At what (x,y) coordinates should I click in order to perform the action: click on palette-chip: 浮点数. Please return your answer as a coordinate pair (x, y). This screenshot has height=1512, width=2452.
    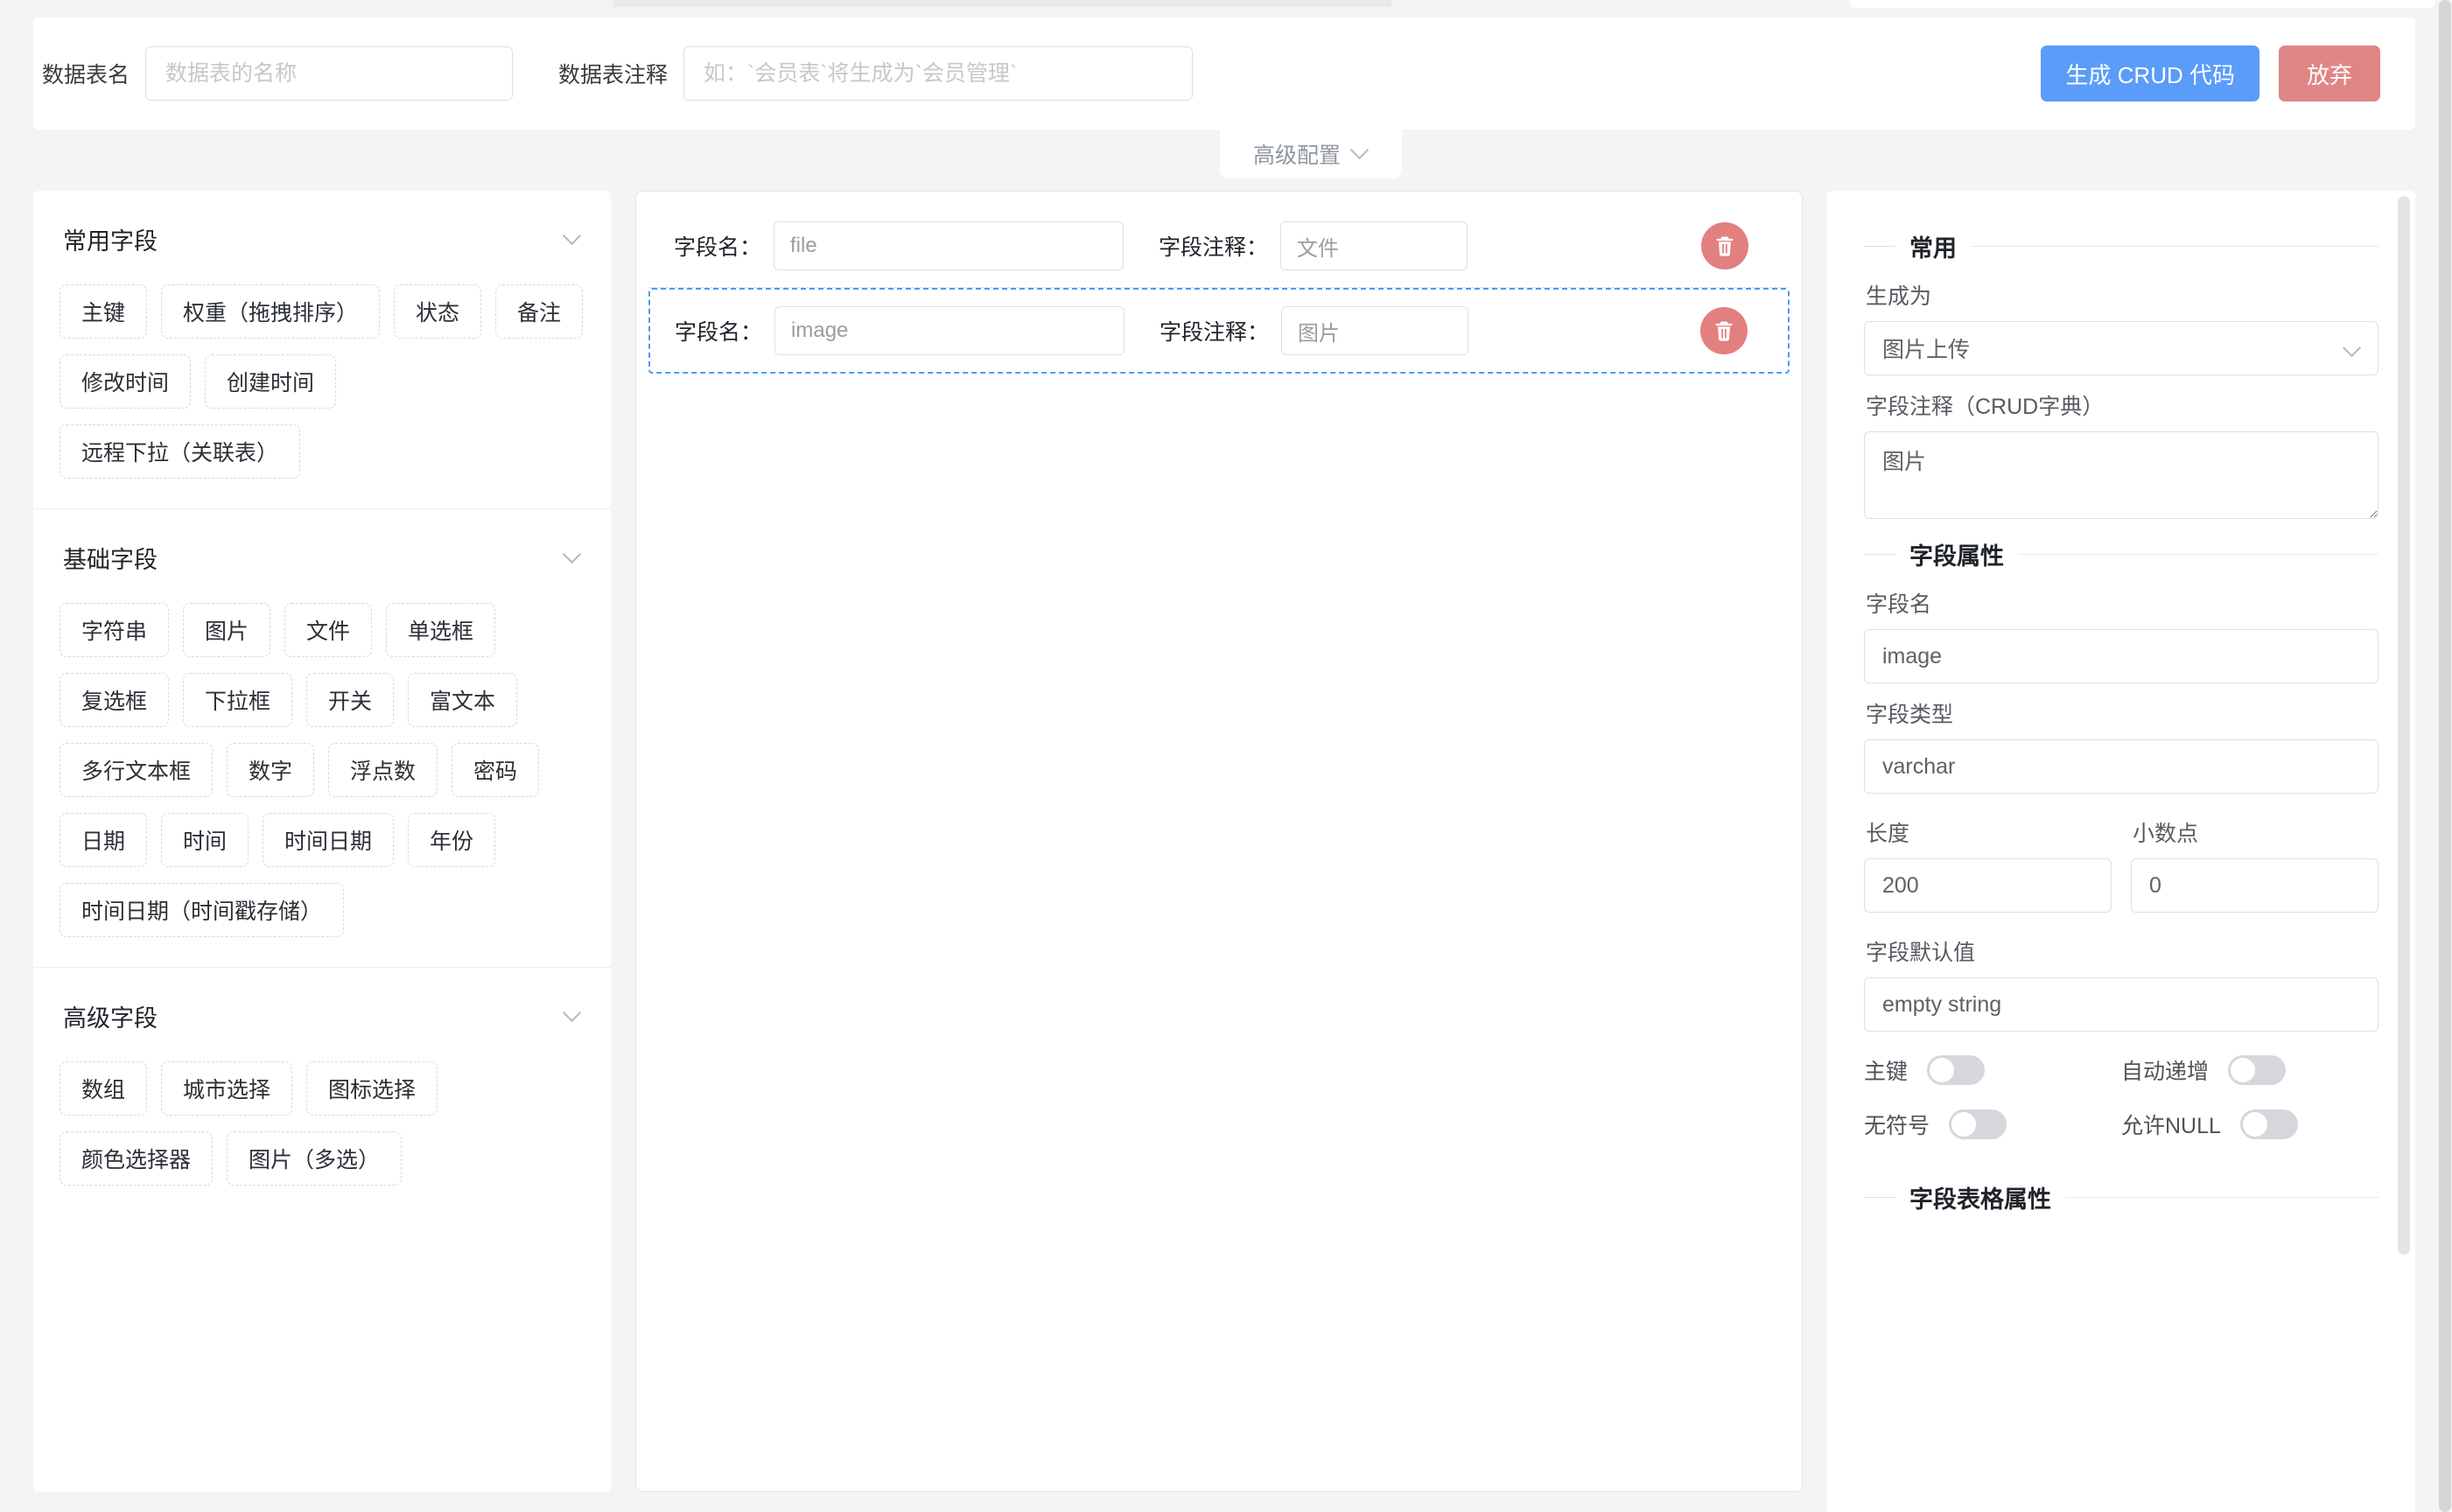
    Looking at the image, I should click on (383, 770).